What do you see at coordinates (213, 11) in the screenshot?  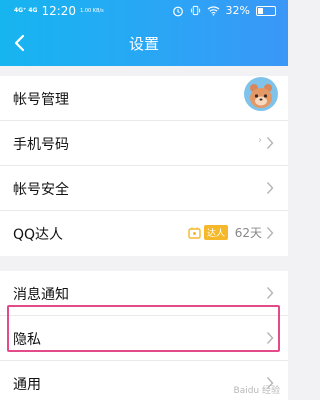 I see `wifi-icon` at bounding box center [213, 11].